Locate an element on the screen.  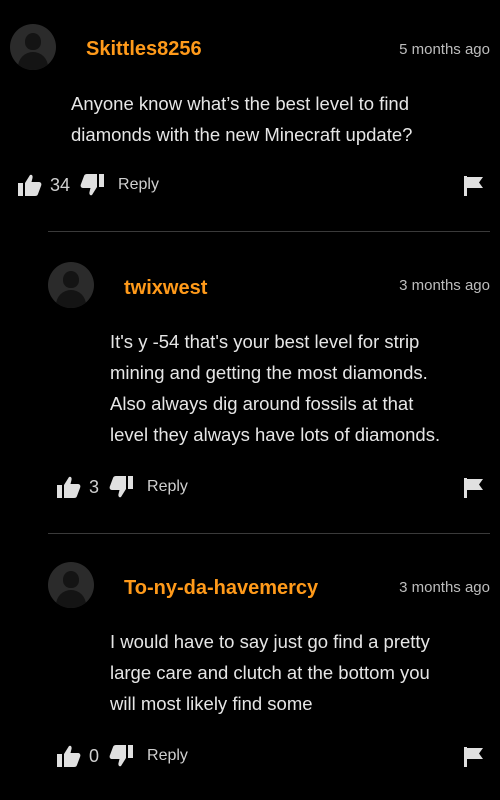
comment-actions: 0 Reply is located at coordinates (122, 756).